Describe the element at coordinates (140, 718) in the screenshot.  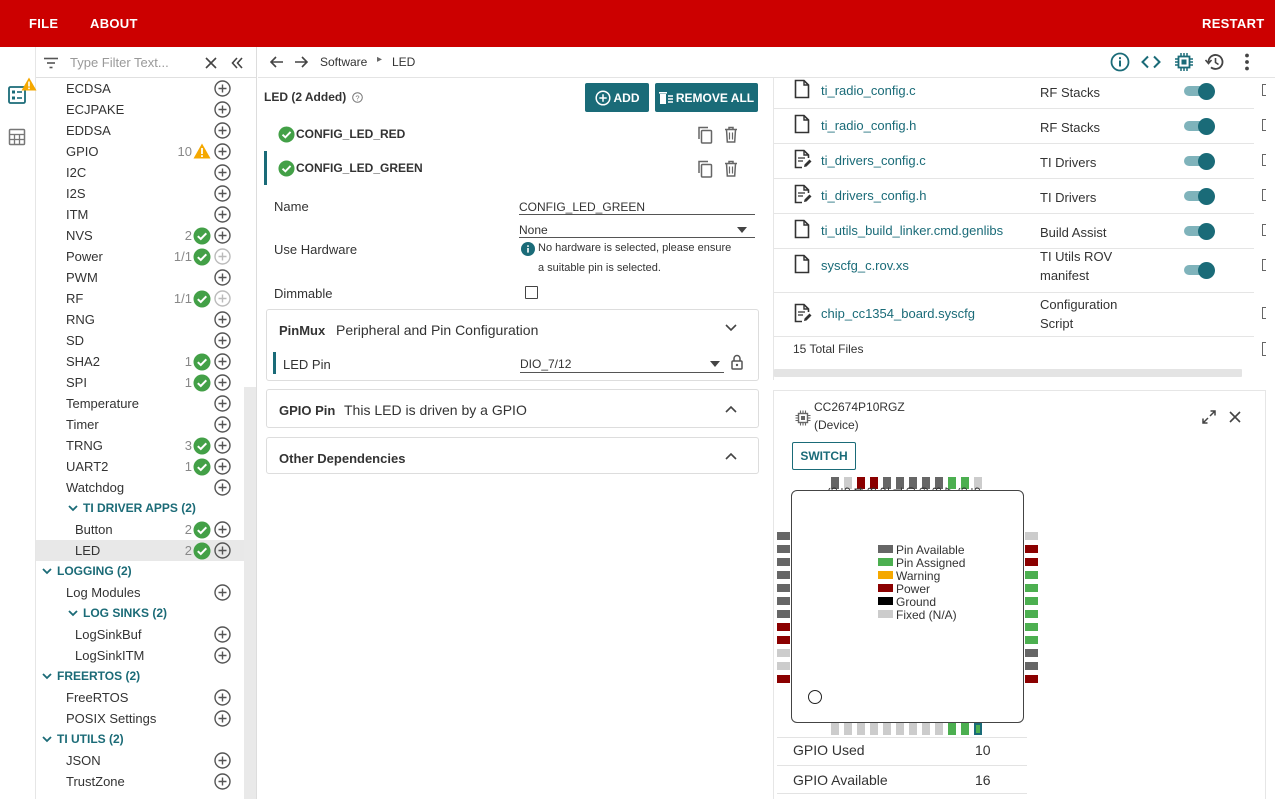
I see `tree-item: POSIX Settings` at that location.